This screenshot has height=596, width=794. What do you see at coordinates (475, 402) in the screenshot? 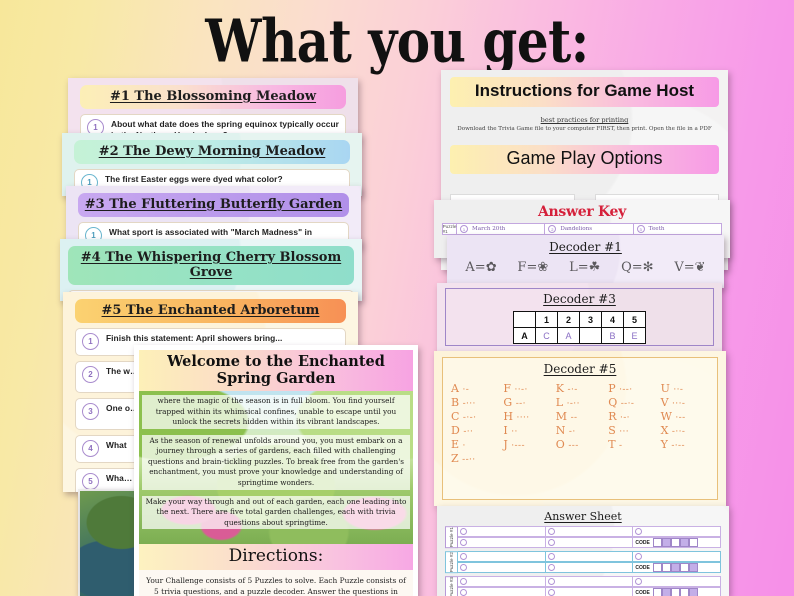
I see `decoder-5-entry: B -···` at bounding box center [475, 402].